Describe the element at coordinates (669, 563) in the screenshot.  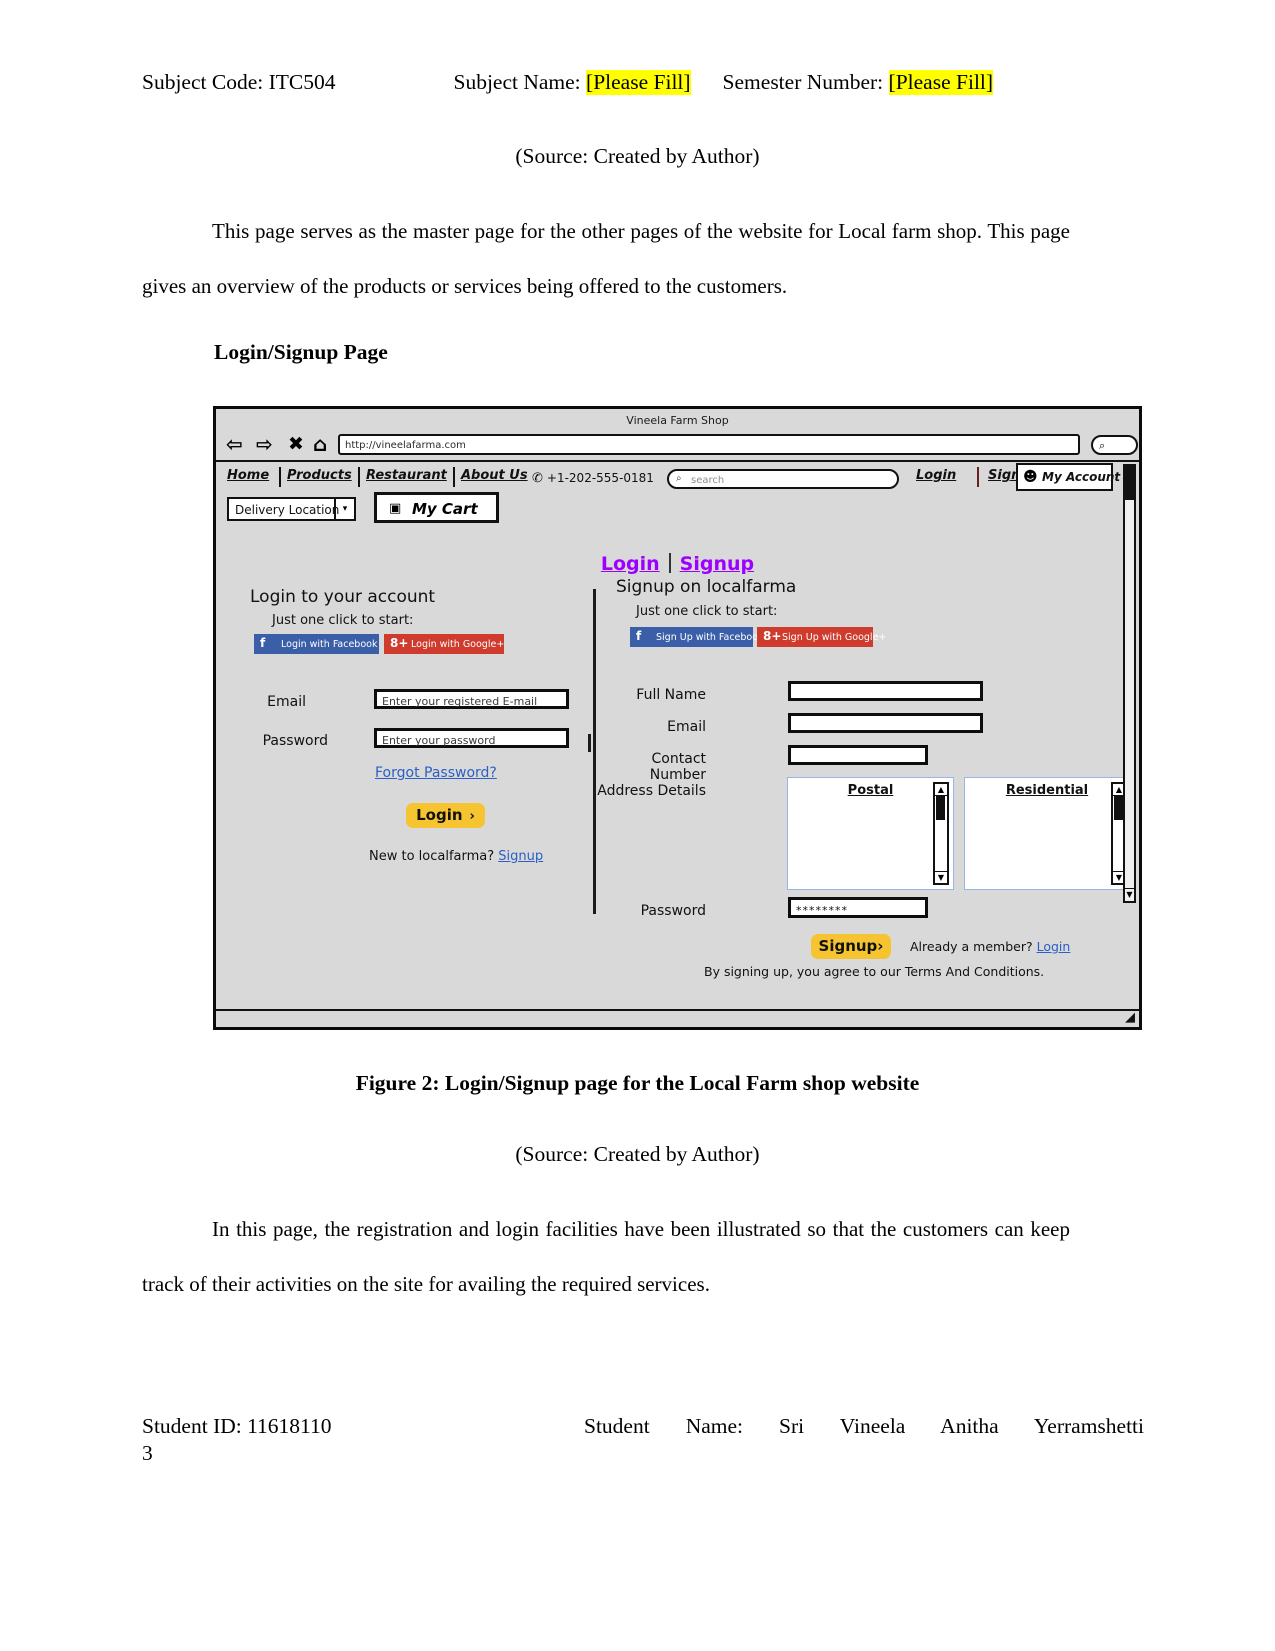
I see `tab-divider` at that location.